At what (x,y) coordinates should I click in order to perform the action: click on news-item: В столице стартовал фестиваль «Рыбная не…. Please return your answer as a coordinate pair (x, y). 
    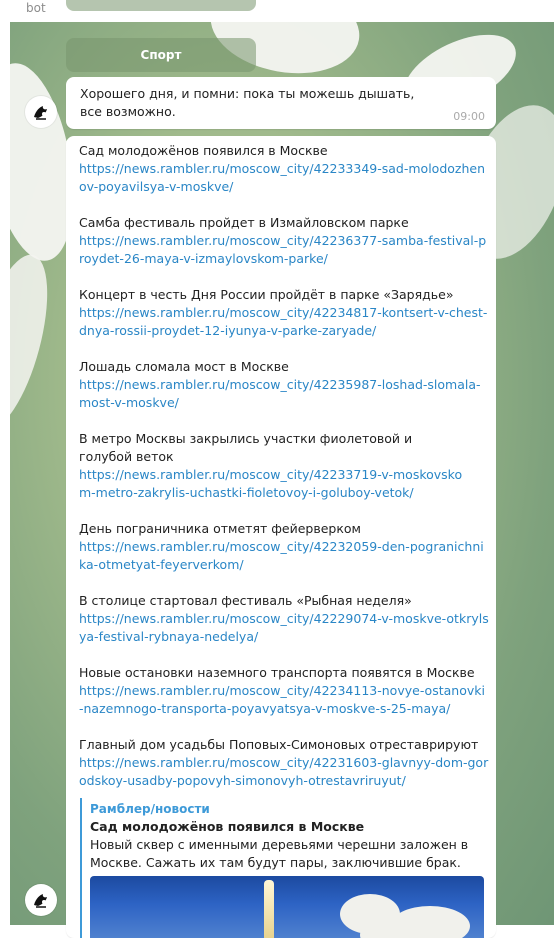
    Looking at the image, I should click on (284, 619).